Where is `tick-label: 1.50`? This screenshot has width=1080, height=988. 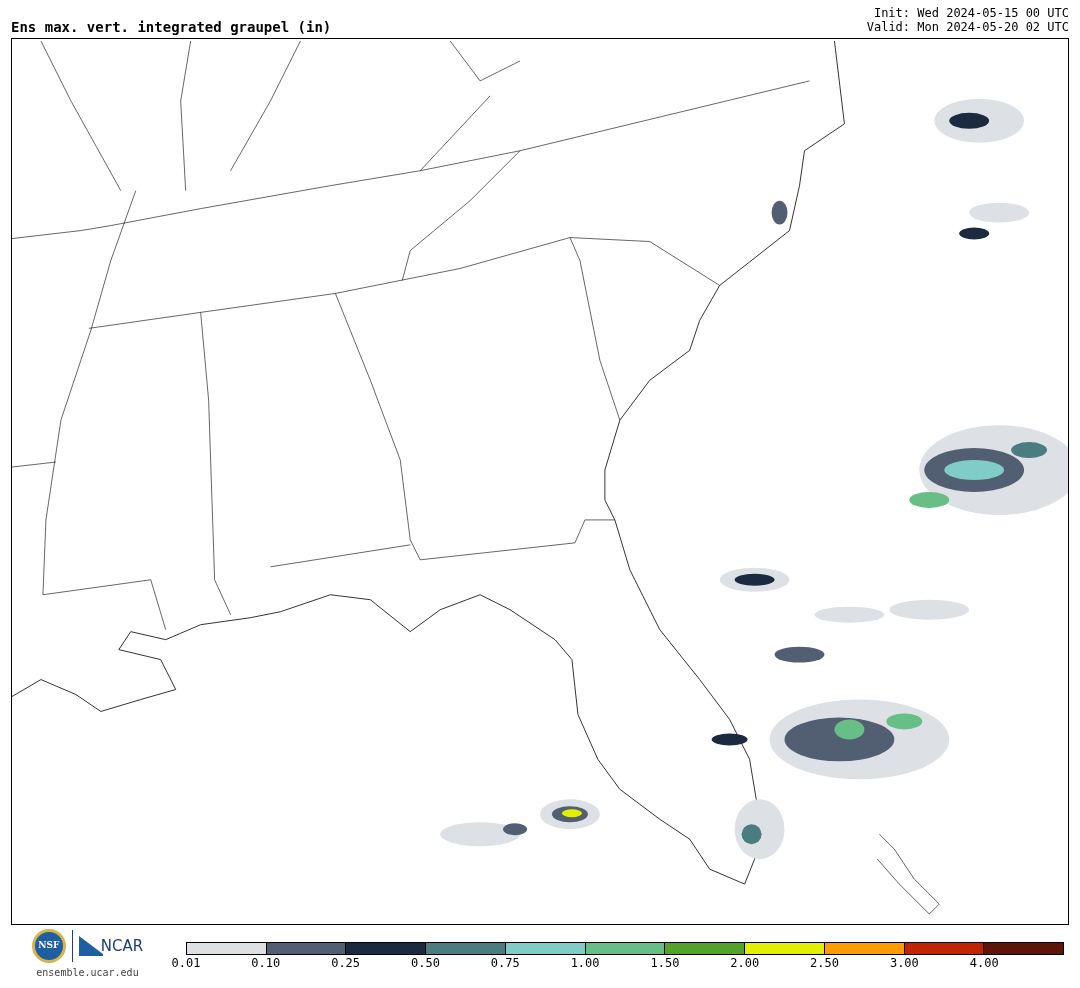
tick-label: 1.50 is located at coordinates (665, 963).